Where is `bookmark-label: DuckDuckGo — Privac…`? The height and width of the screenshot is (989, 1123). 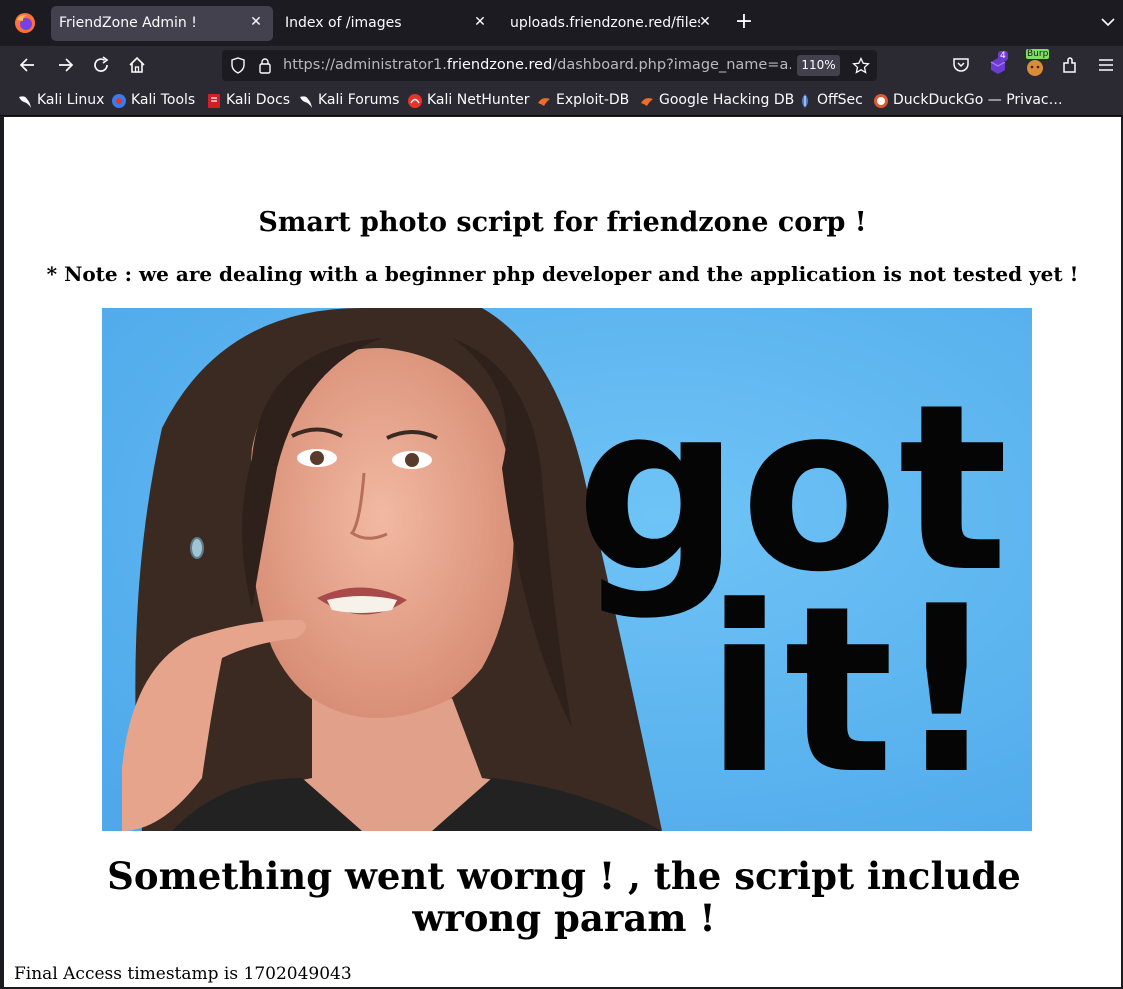
bookmark-label: DuckDuckGo — Privac… is located at coordinates (978, 100).